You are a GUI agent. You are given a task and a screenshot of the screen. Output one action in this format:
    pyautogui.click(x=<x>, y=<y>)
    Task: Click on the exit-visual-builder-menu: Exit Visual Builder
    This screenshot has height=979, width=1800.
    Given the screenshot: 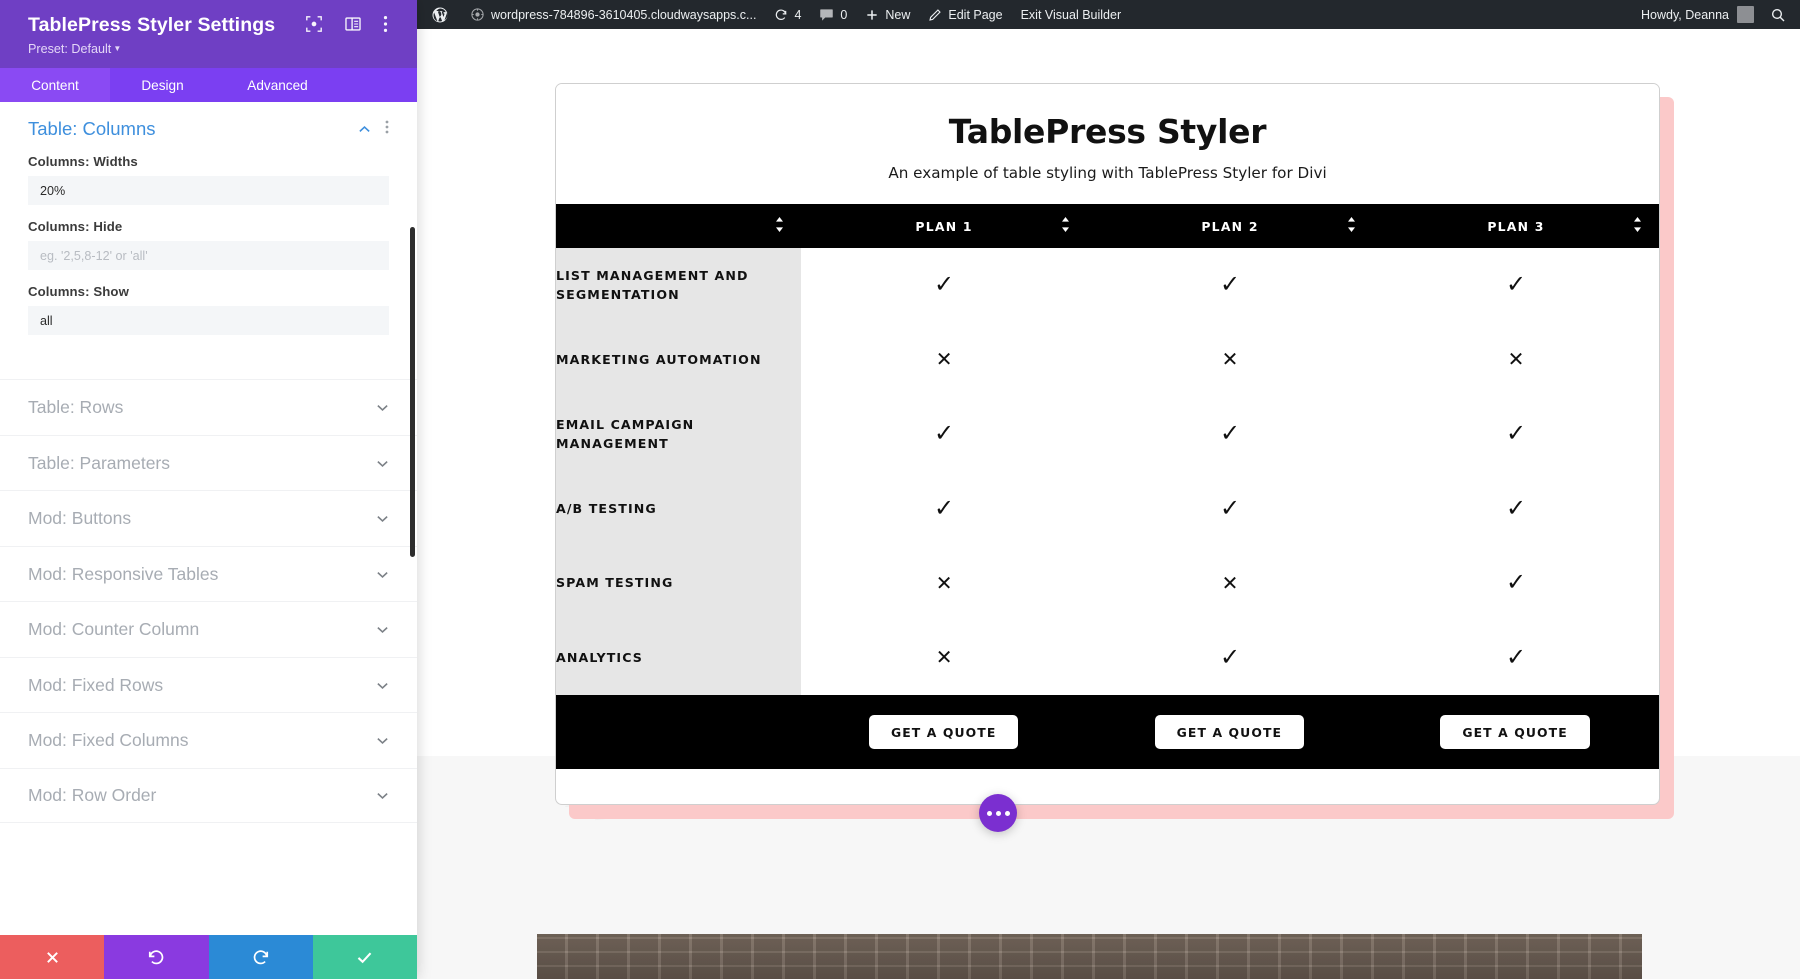 What is the action you would take?
    pyautogui.click(x=1071, y=14)
    